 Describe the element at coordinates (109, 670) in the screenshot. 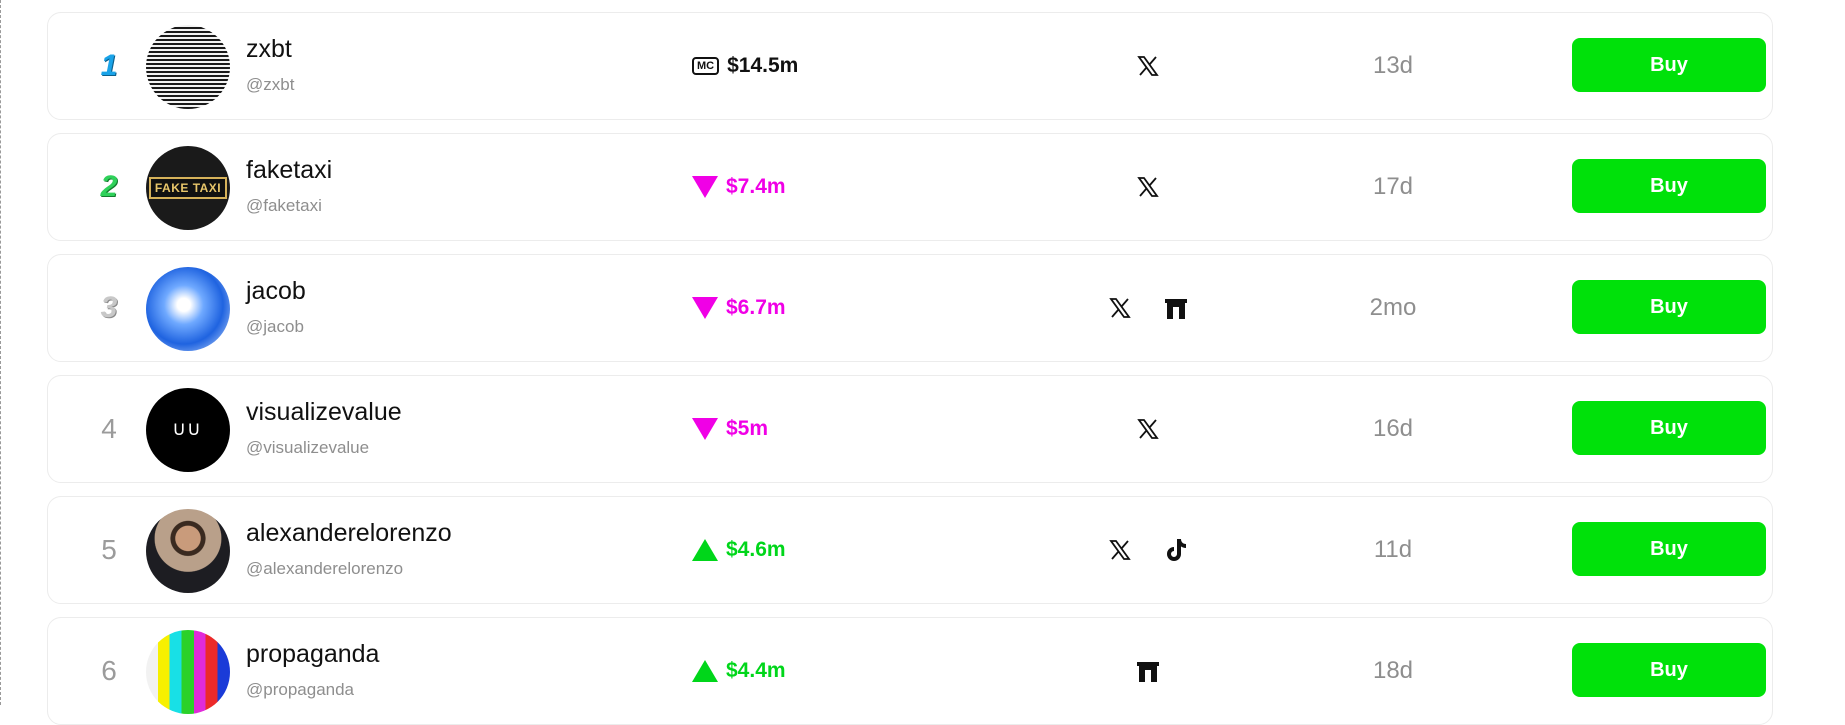

I see `rank-number: 6` at that location.